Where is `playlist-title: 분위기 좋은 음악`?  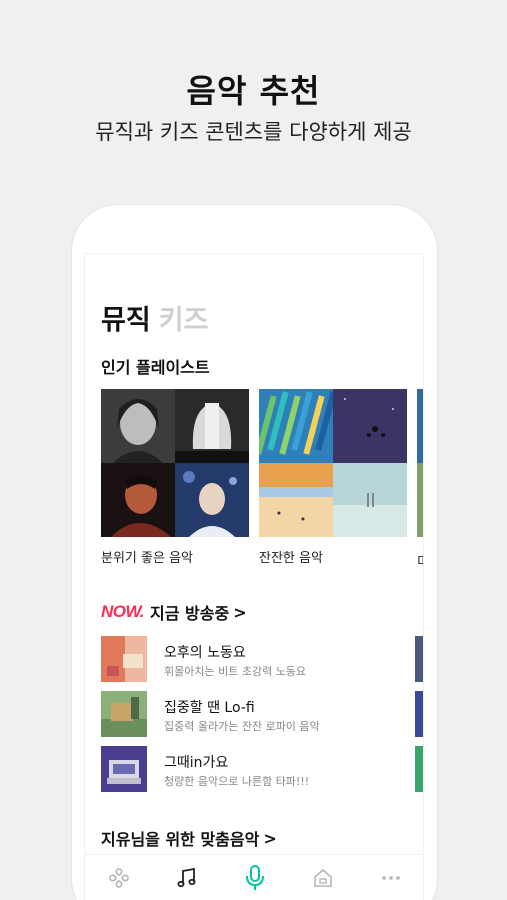
playlist-title: 분위기 좋은 음악 is located at coordinates (147, 558).